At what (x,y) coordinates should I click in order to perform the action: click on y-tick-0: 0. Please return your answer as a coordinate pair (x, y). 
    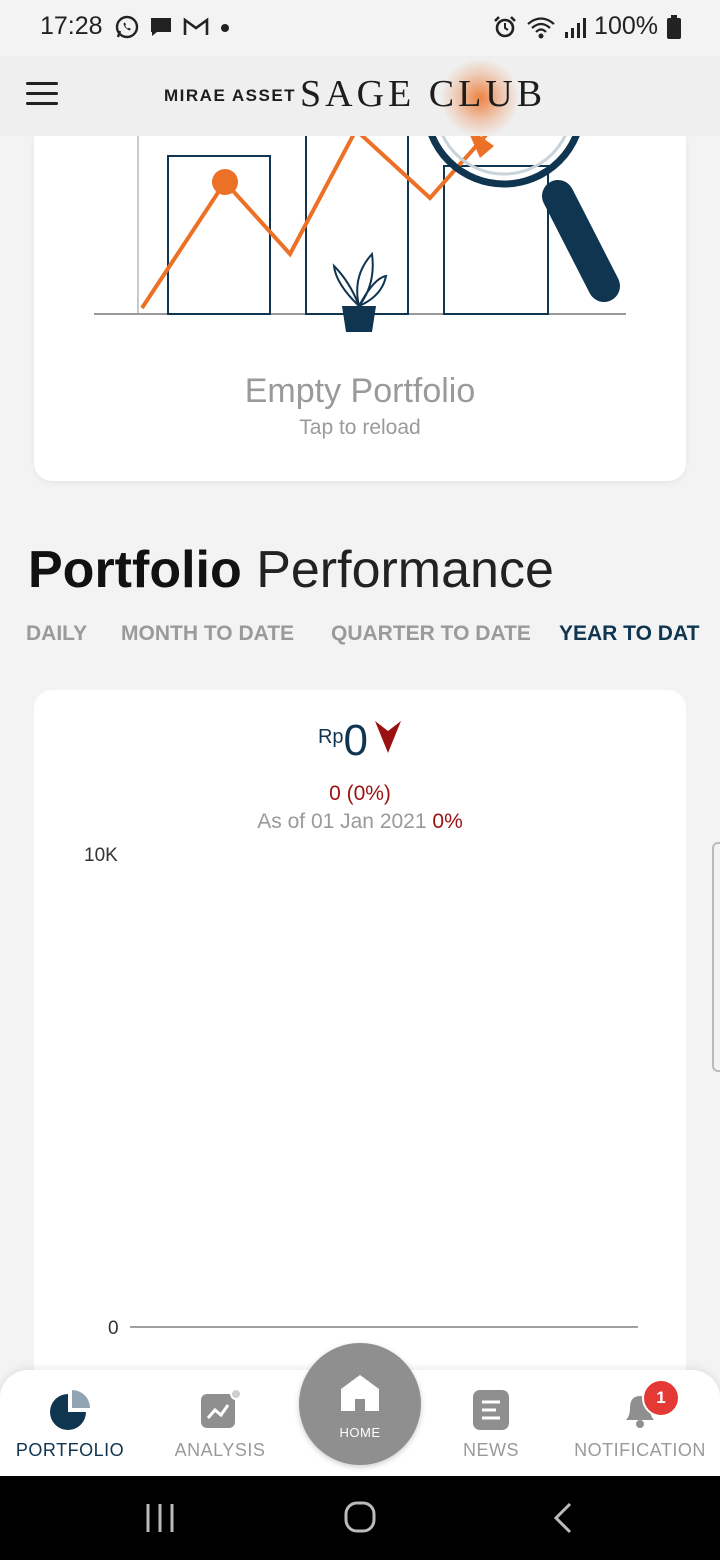
    Looking at the image, I should click on (113, 1328).